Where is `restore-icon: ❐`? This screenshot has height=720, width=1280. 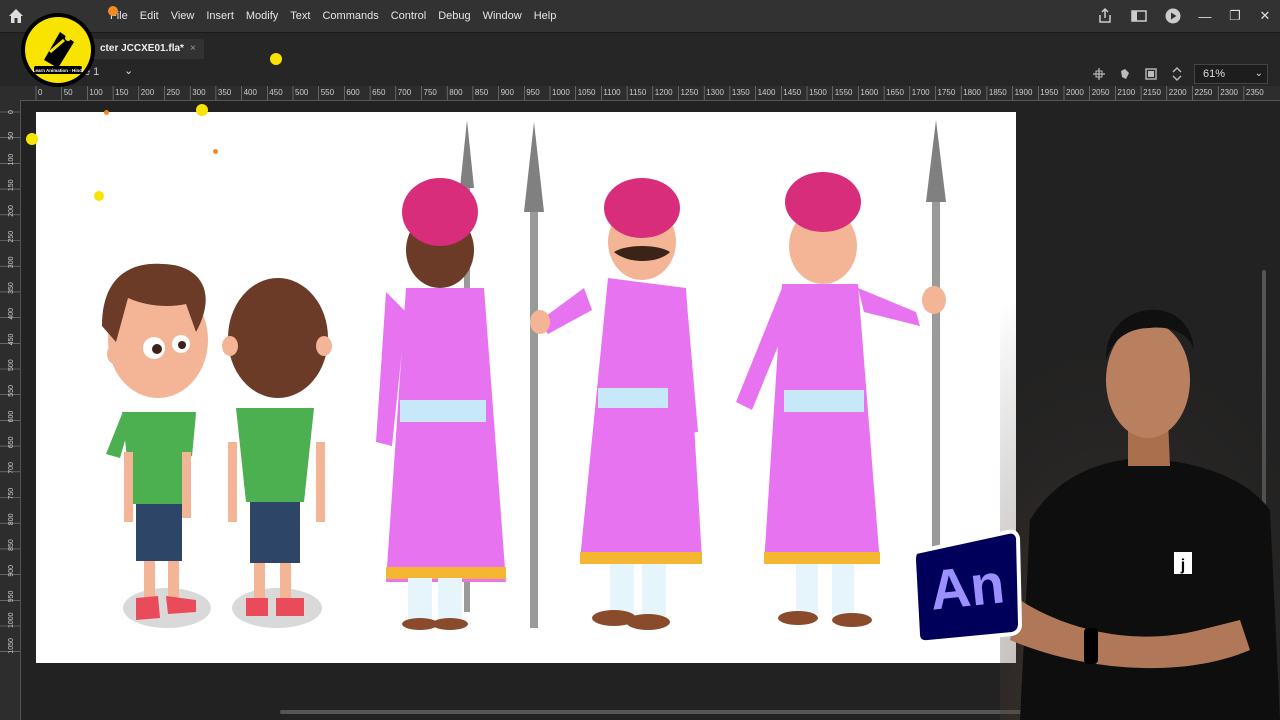 restore-icon: ❐ is located at coordinates (1235, 16).